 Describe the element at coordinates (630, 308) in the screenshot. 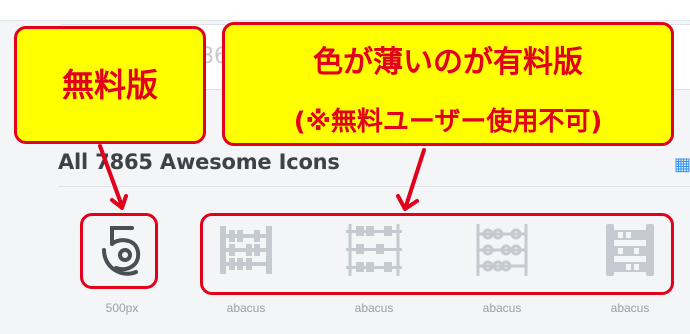

I see `icon-label-abacus-4: abacus` at that location.